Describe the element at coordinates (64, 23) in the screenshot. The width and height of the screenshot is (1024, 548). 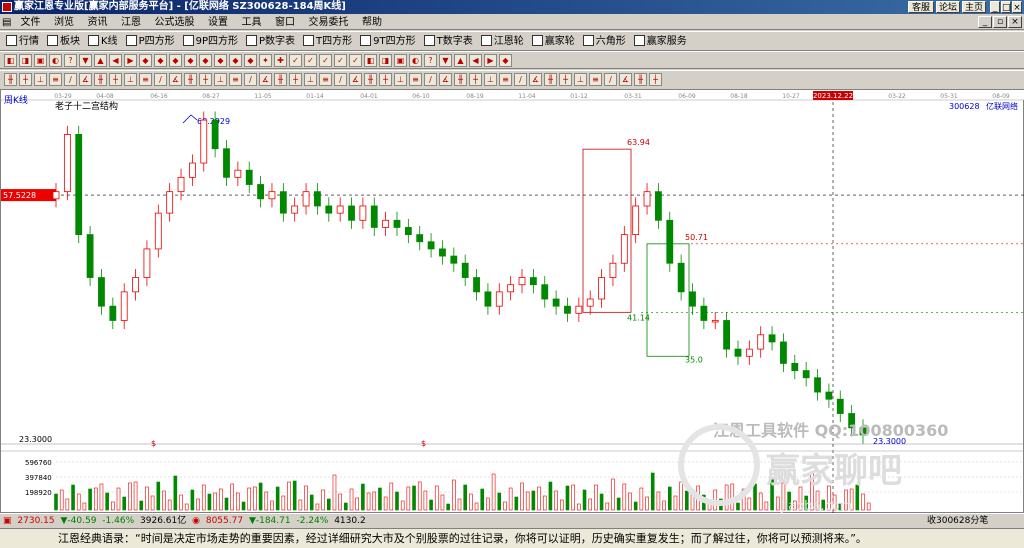
I see `menu-browse: 浏览` at that location.